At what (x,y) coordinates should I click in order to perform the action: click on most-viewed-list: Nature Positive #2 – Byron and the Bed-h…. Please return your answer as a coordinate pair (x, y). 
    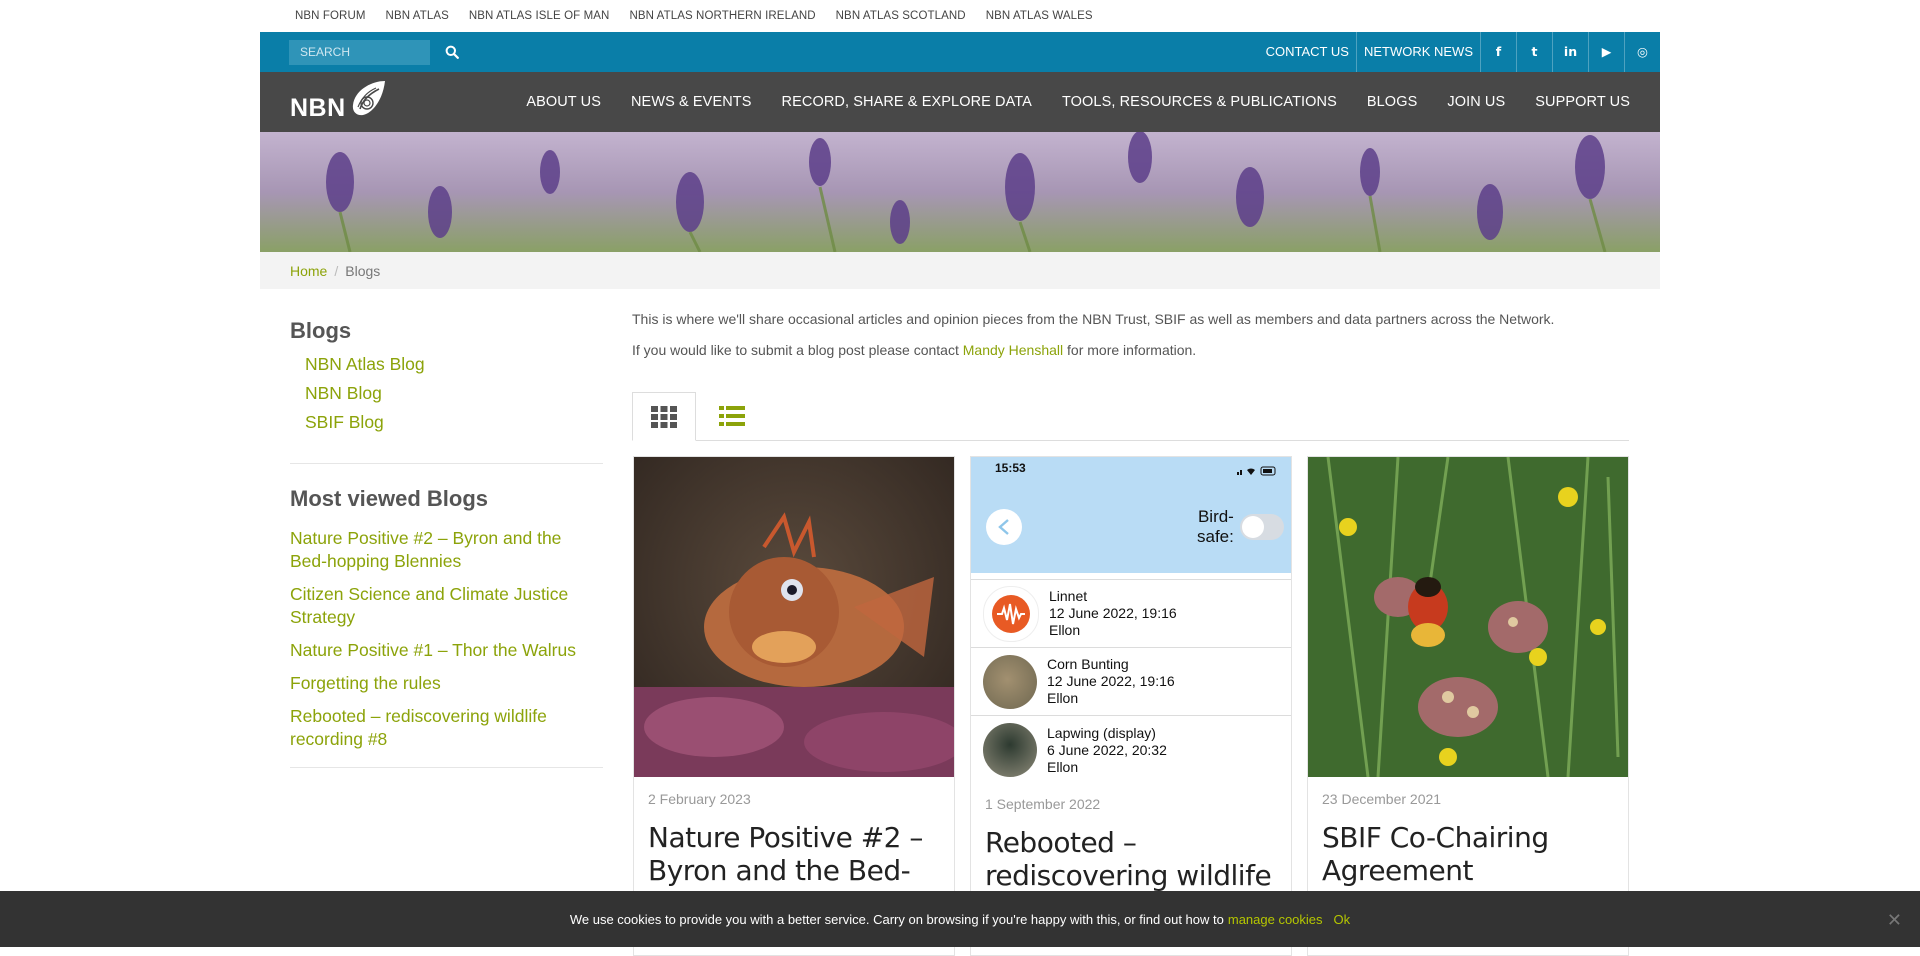
    Looking at the image, I should click on (446, 639).